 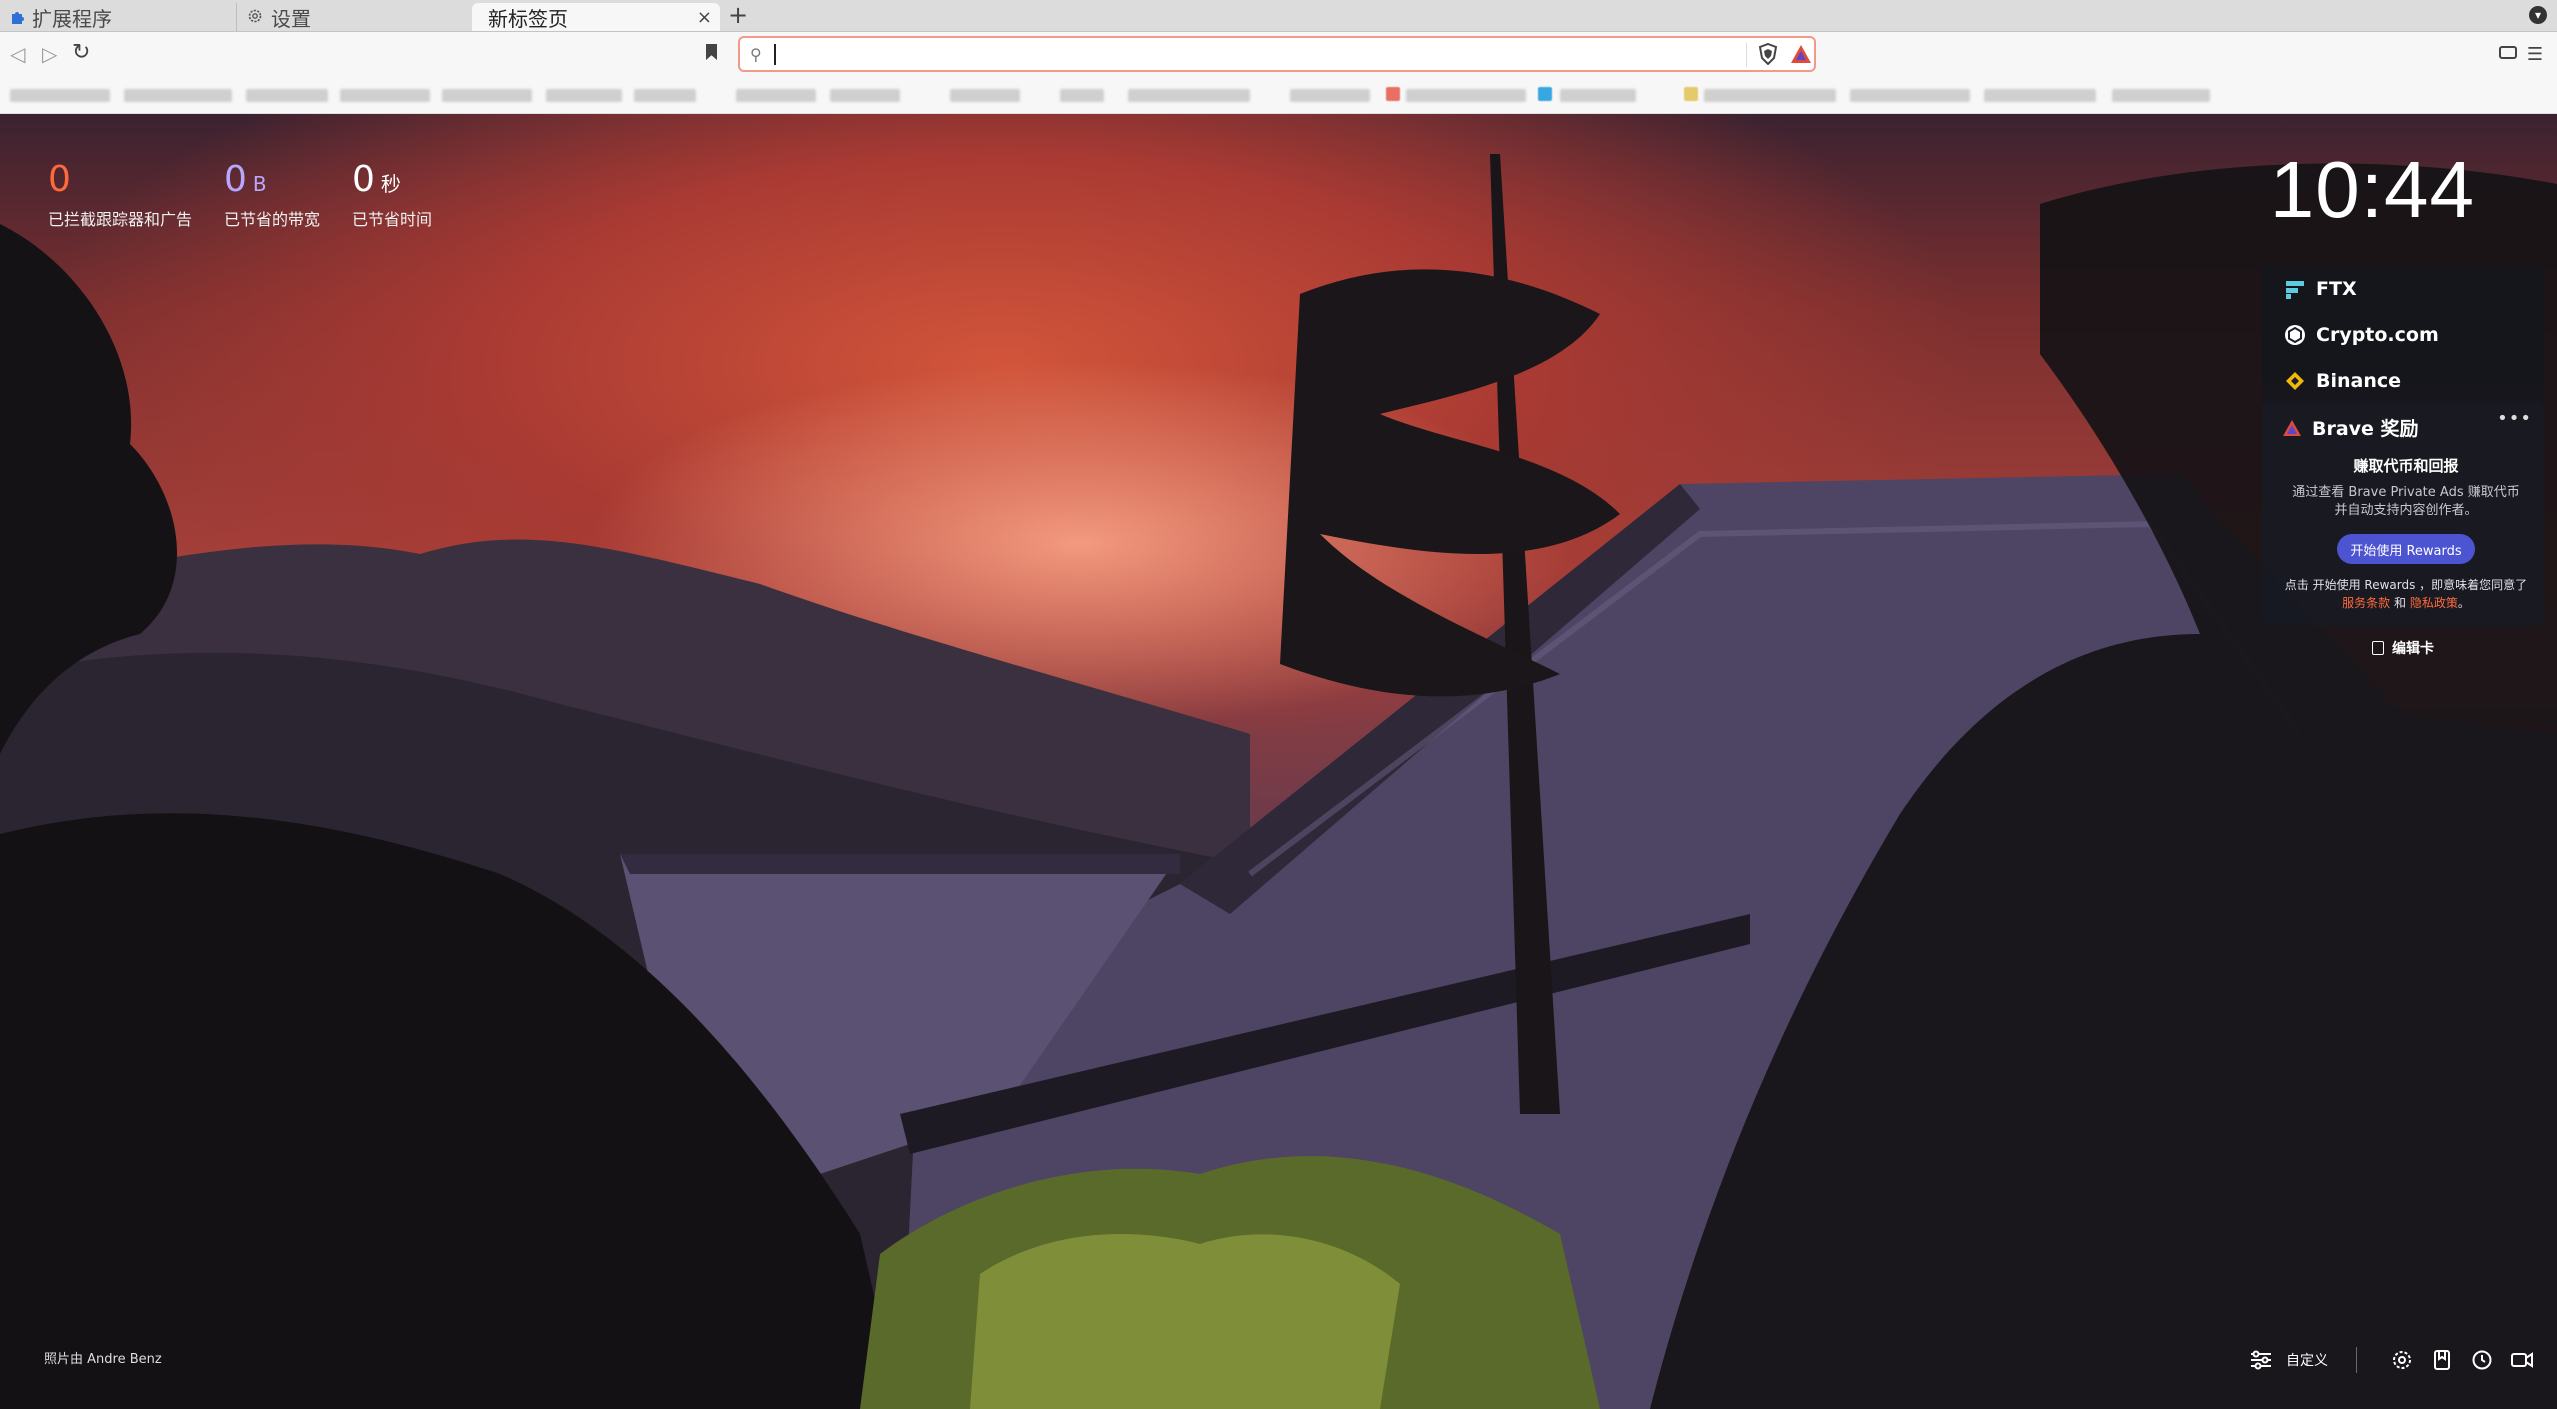 I want to click on widget-label: Crypto.com, so click(x=2377, y=335).